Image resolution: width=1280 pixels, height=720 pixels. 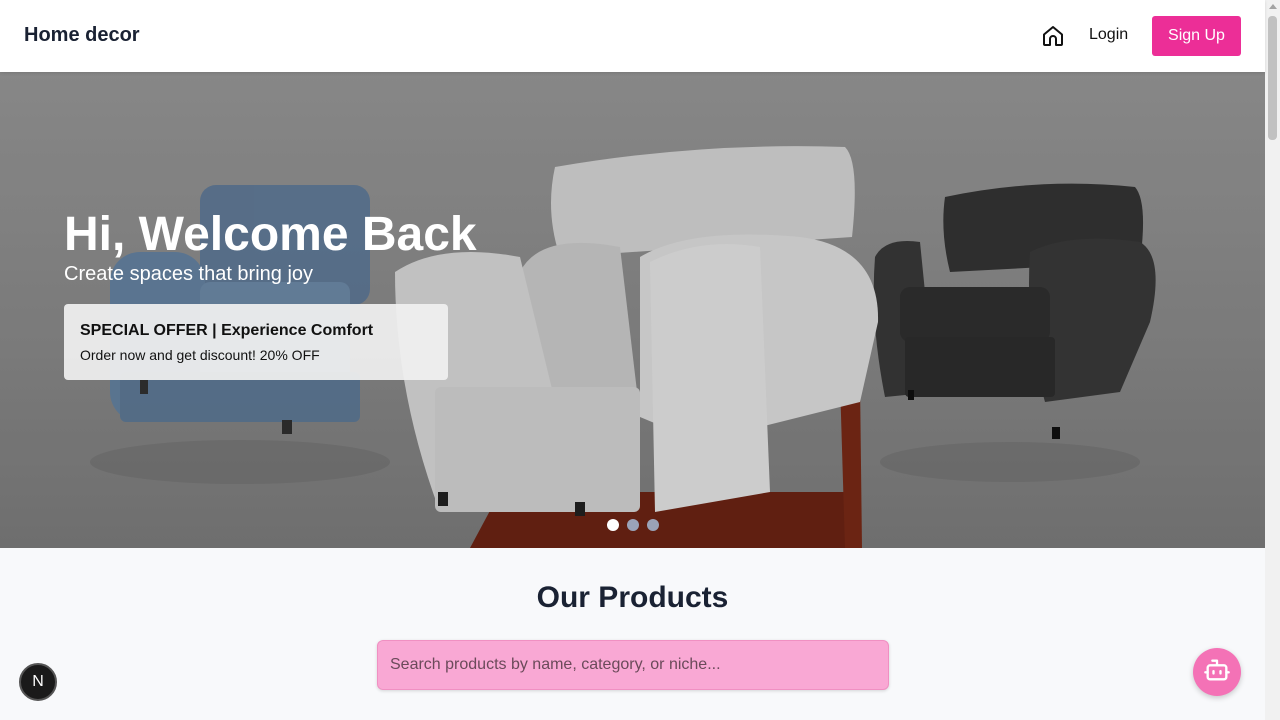 I want to click on offer-text: Order now and get discount! 20% OFF, so click(x=200, y=355).